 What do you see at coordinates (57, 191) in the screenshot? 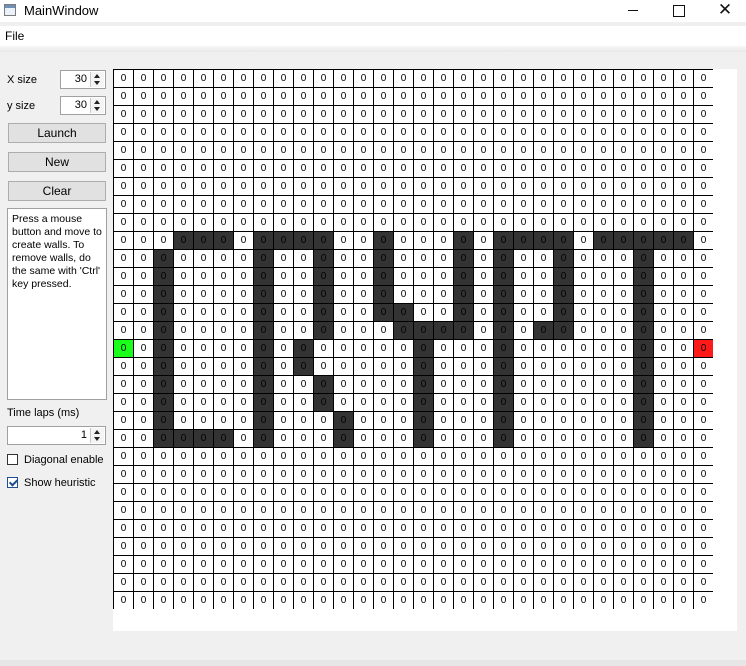
I see `clear-button: Clear` at bounding box center [57, 191].